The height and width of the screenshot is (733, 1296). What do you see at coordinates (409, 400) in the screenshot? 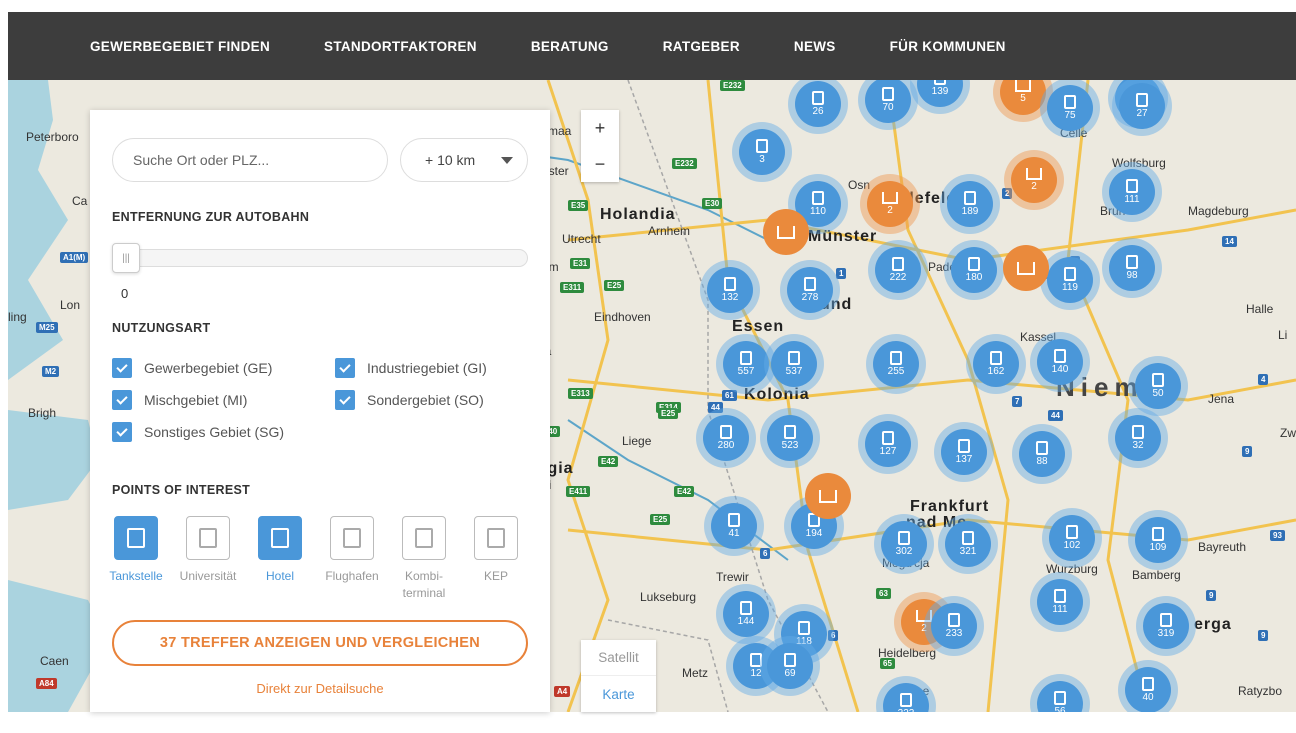
I see `usage-checkbox-3: Sondergebiet (SO)` at bounding box center [409, 400].